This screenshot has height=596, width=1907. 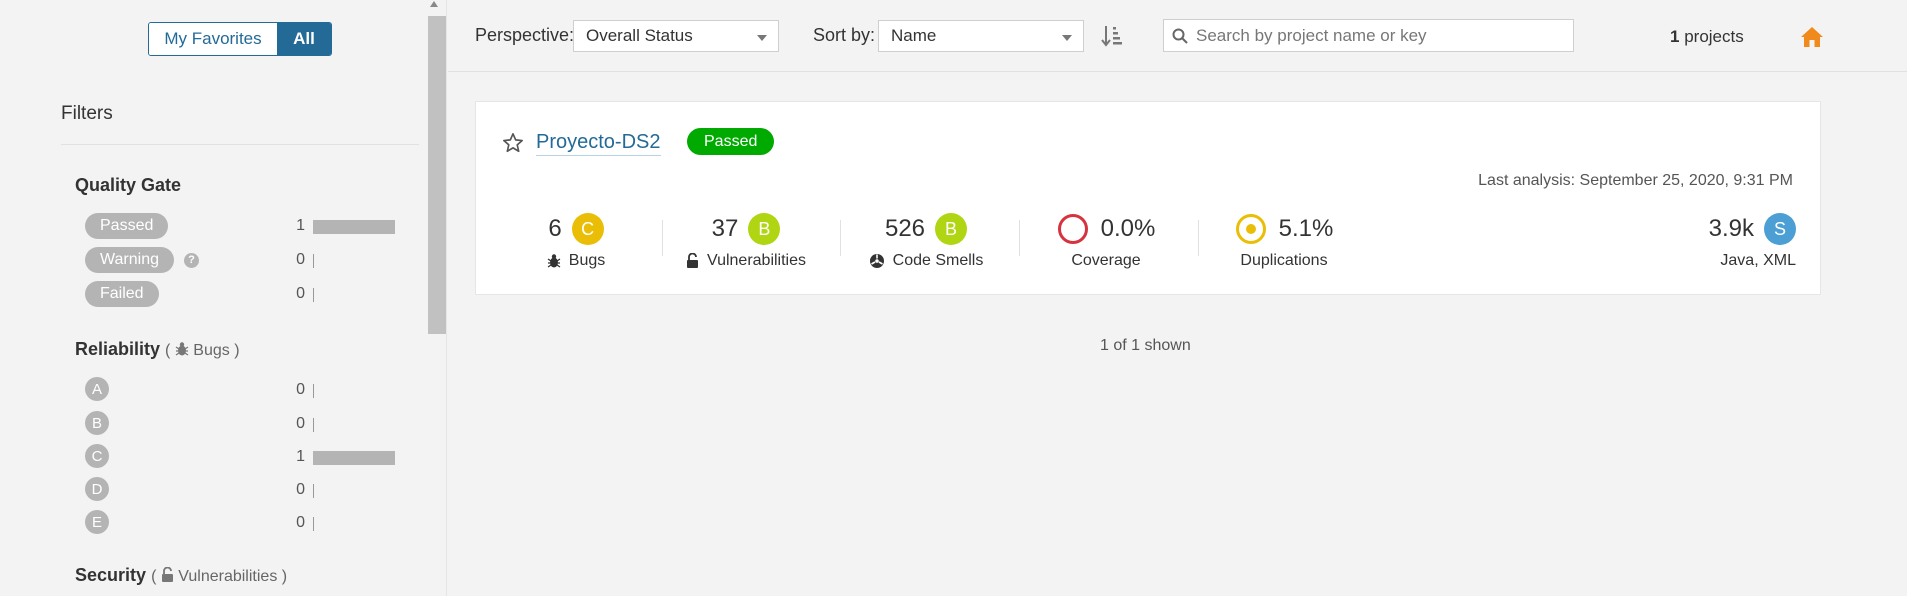 I want to click on facet-failed: Failed 0, so click(x=235, y=293).